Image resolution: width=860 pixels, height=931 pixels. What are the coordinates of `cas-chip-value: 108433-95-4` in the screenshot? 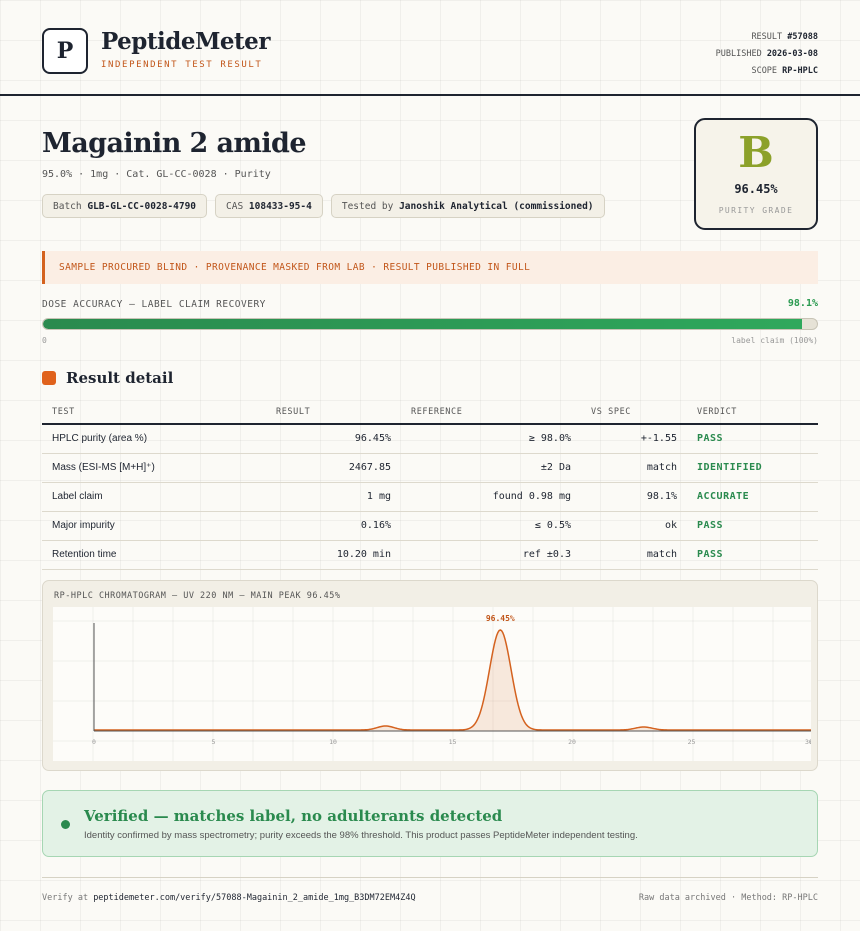 It's located at (280, 206).